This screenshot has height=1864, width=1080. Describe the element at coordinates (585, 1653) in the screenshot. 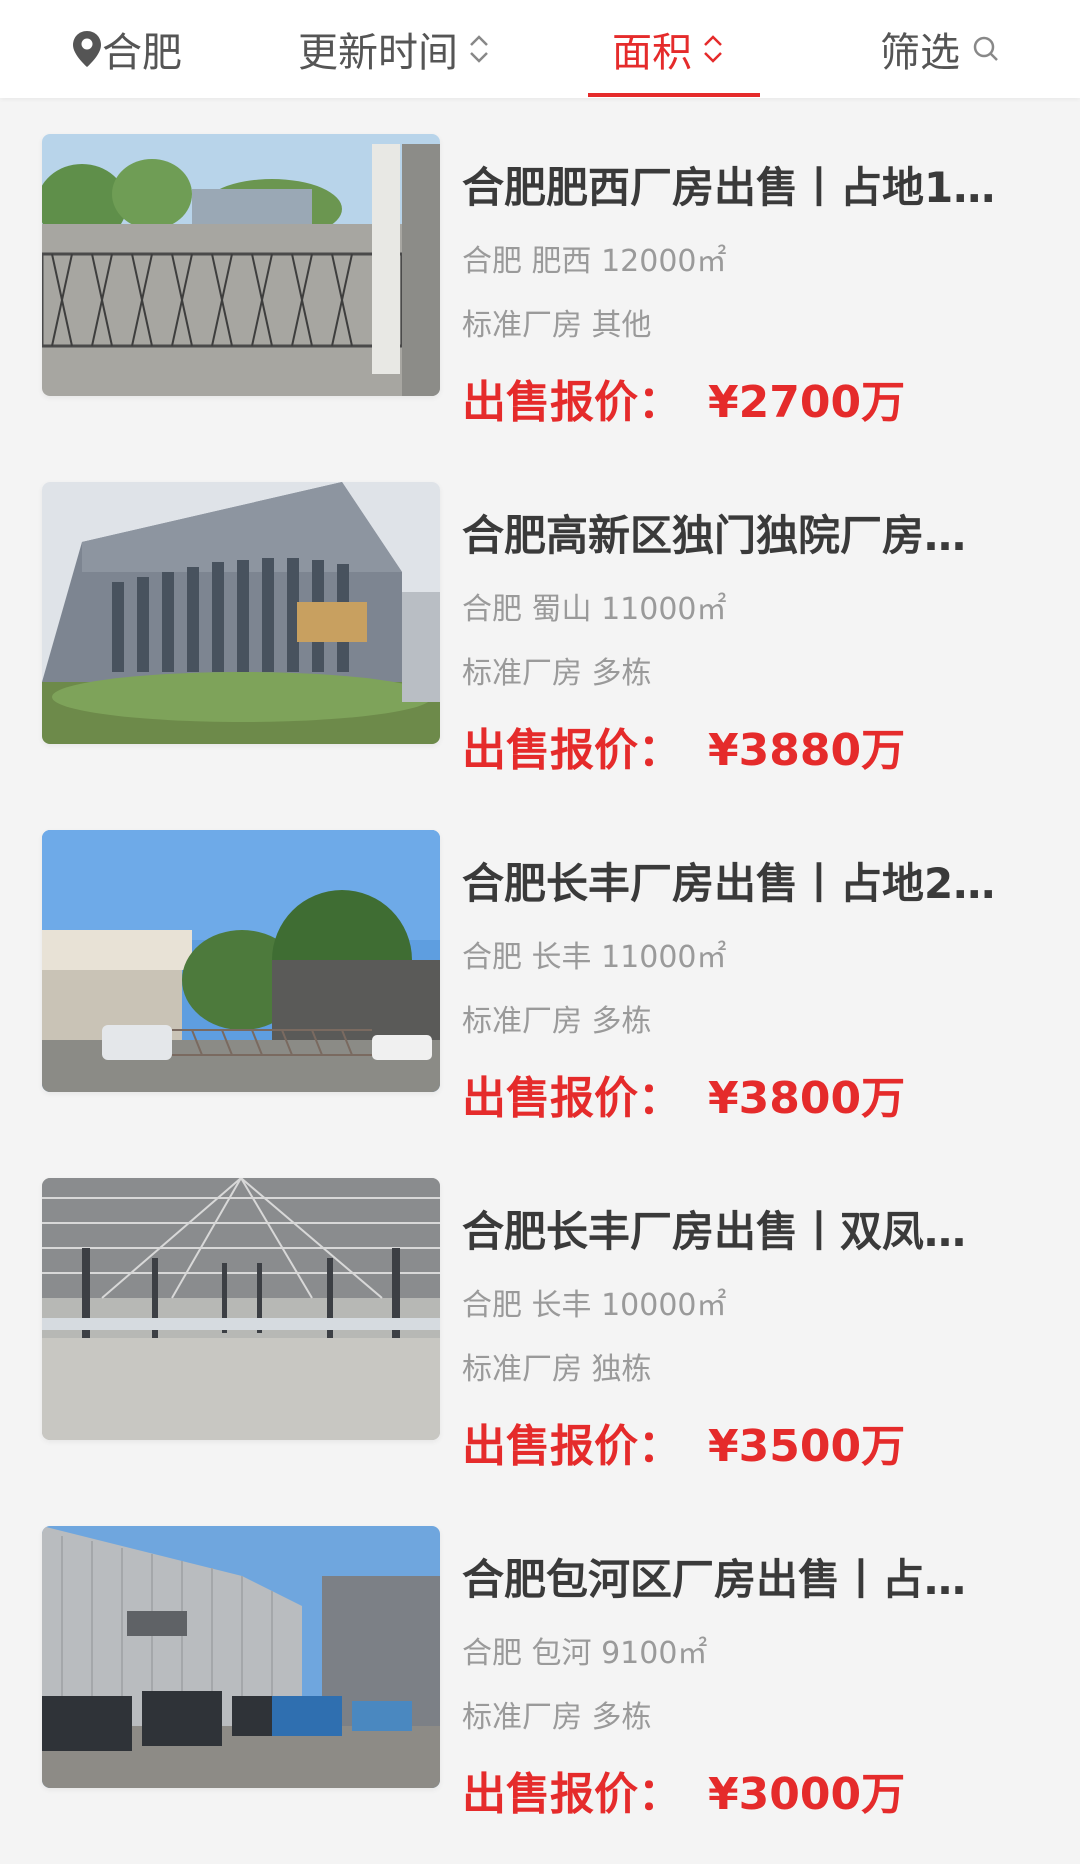

I see `listing-location: 合肥 包河 9100㎡` at that location.